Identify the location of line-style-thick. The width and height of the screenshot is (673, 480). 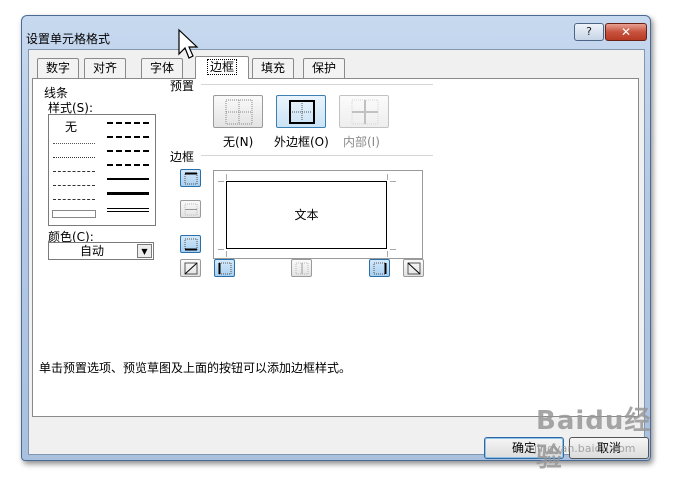
(128, 193).